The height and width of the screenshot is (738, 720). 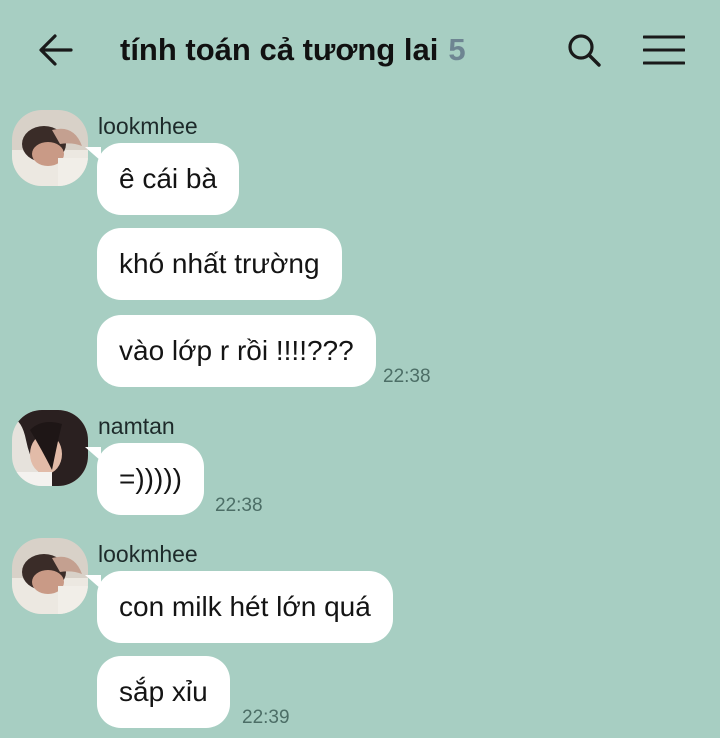 I want to click on hamburger-menu-icon, so click(x=664, y=50).